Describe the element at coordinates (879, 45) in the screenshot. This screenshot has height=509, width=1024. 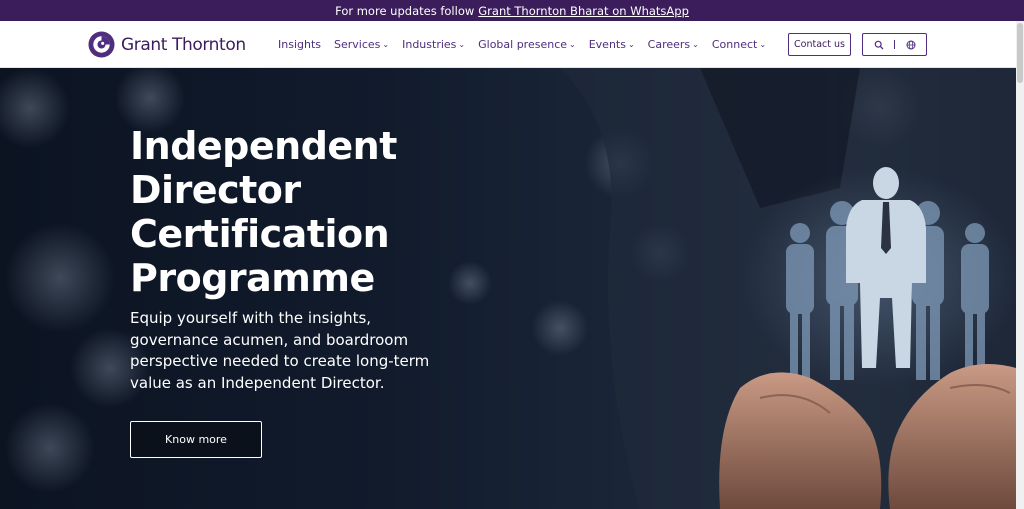
I see `search-icon` at that location.